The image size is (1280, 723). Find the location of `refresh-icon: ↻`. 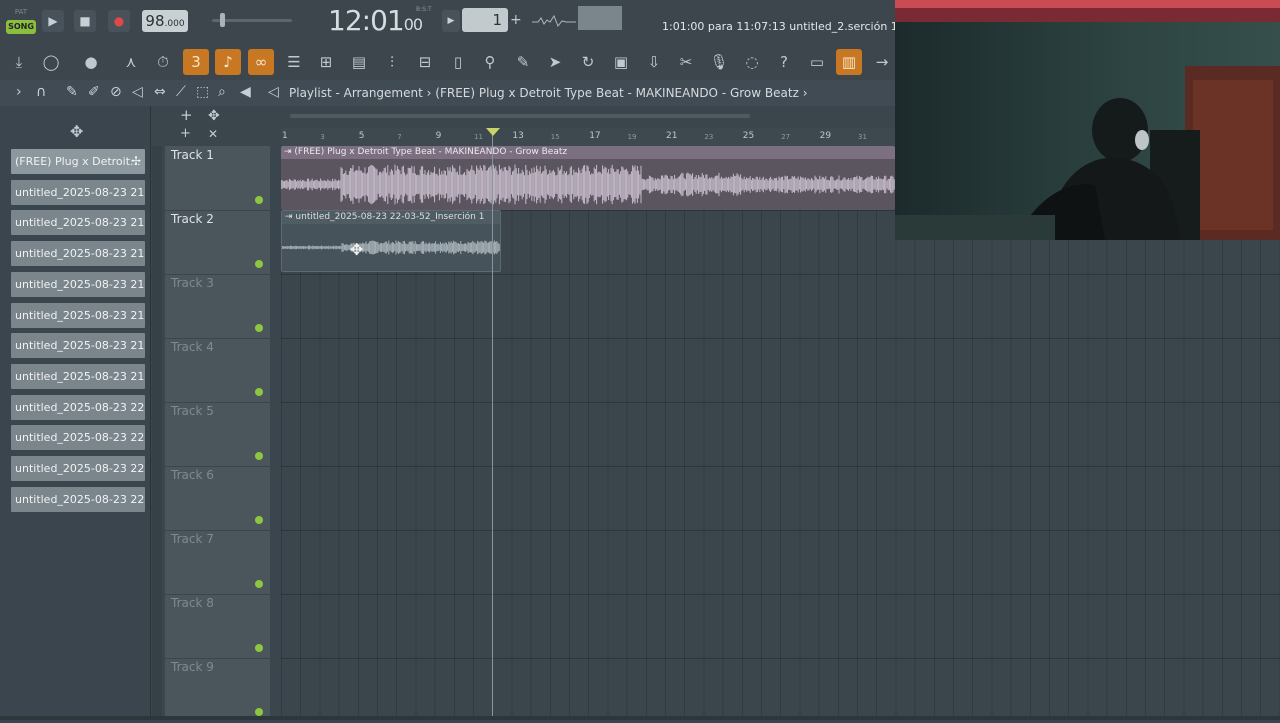

refresh-icon: ↻ is located at coordinates (588, 62).